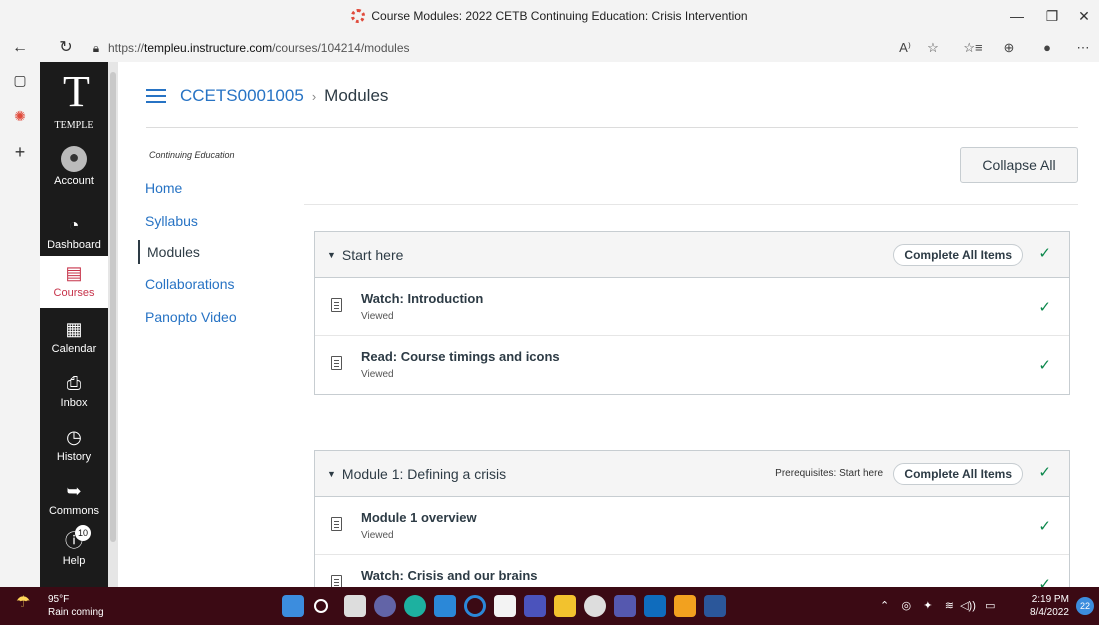 The width and height of the screenshot is (1099, 625). What do you see at coordinates (1019, 165) in the screenshot?
I see `collapse-all-button: Collapse All` at bounding box center [1019, 165].